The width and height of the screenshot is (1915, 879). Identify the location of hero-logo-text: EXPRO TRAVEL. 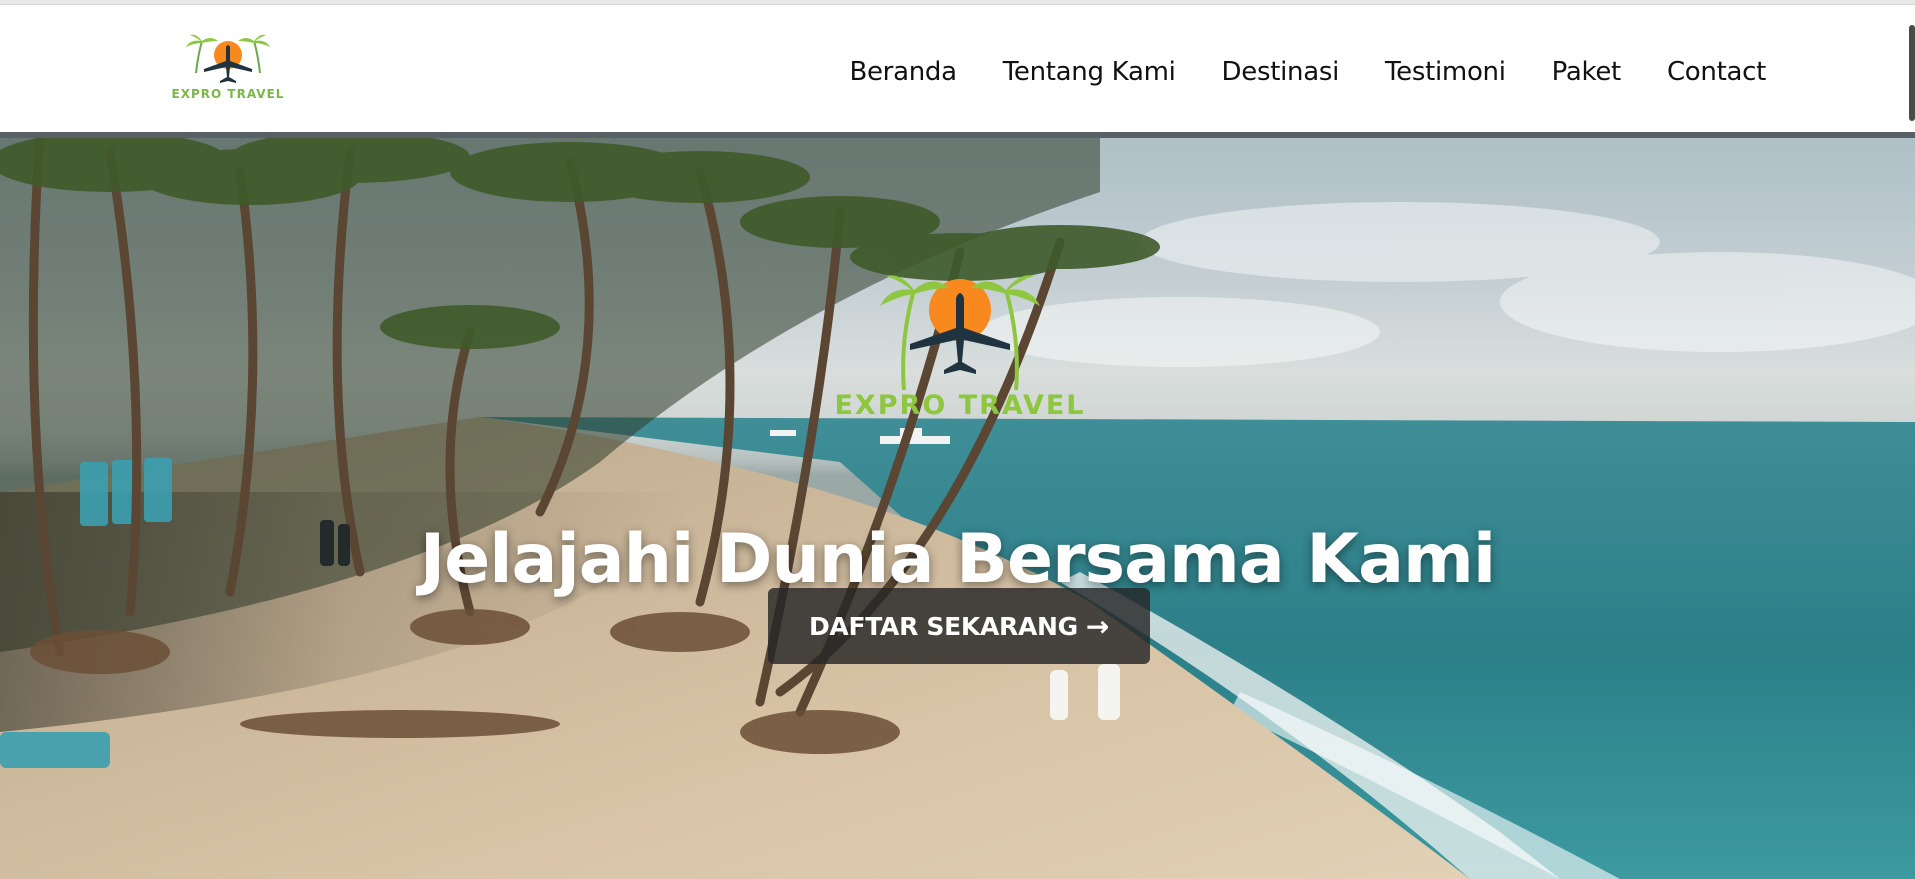
(960, 405).